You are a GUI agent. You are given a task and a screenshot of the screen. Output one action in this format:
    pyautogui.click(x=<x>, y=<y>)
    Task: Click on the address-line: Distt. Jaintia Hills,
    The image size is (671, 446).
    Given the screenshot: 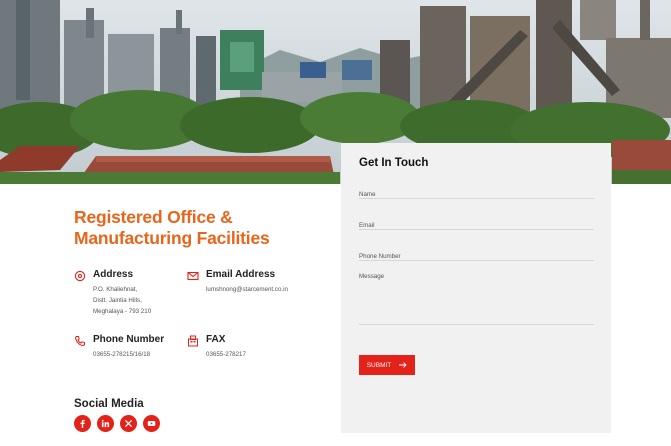 What is the action you would take?
    pyautogui.click(x=117, y=300)
    